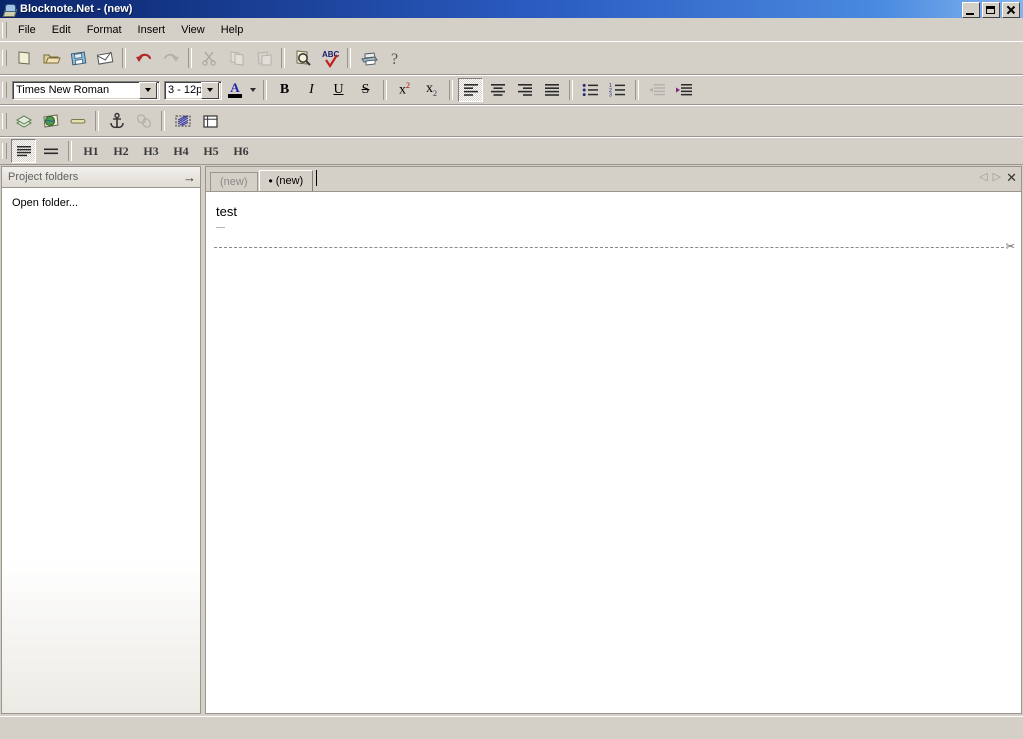 Image resolution: width=1023 pixels, height=739 pixels. I want to click on close-button, so click(1011, 10).